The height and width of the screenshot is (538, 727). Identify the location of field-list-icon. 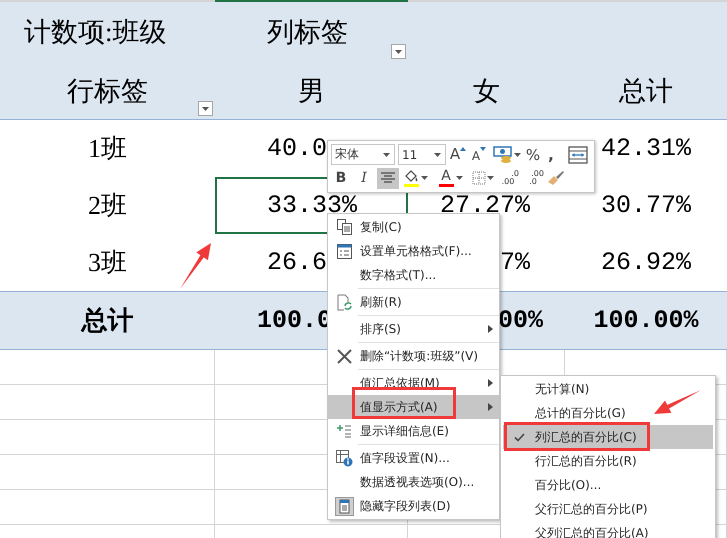
(344, 506).